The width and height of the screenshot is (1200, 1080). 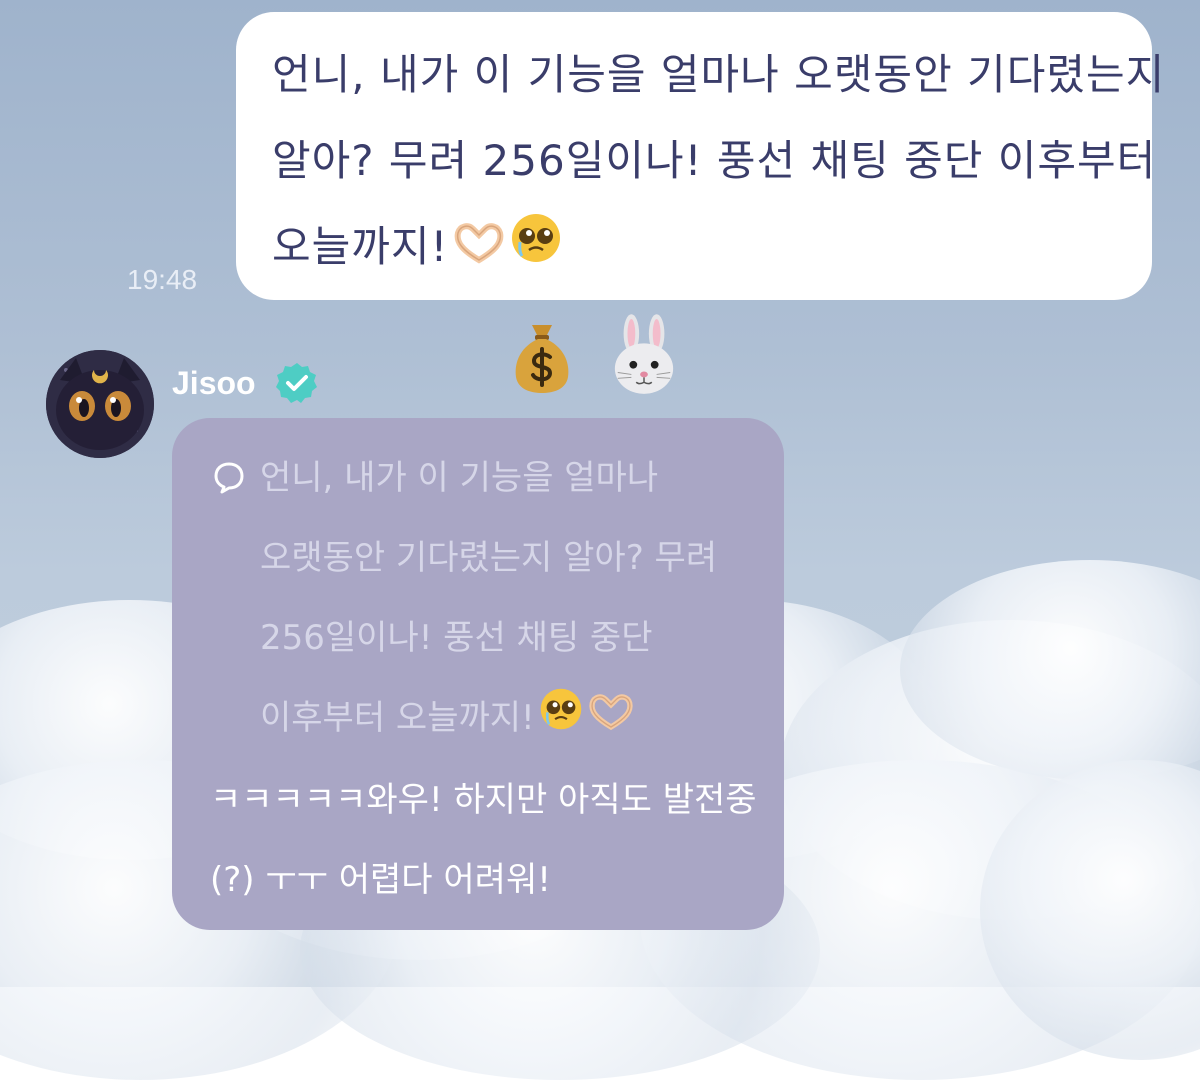 I want to click on speech-bubble-icon, so click(x=229, y=477).